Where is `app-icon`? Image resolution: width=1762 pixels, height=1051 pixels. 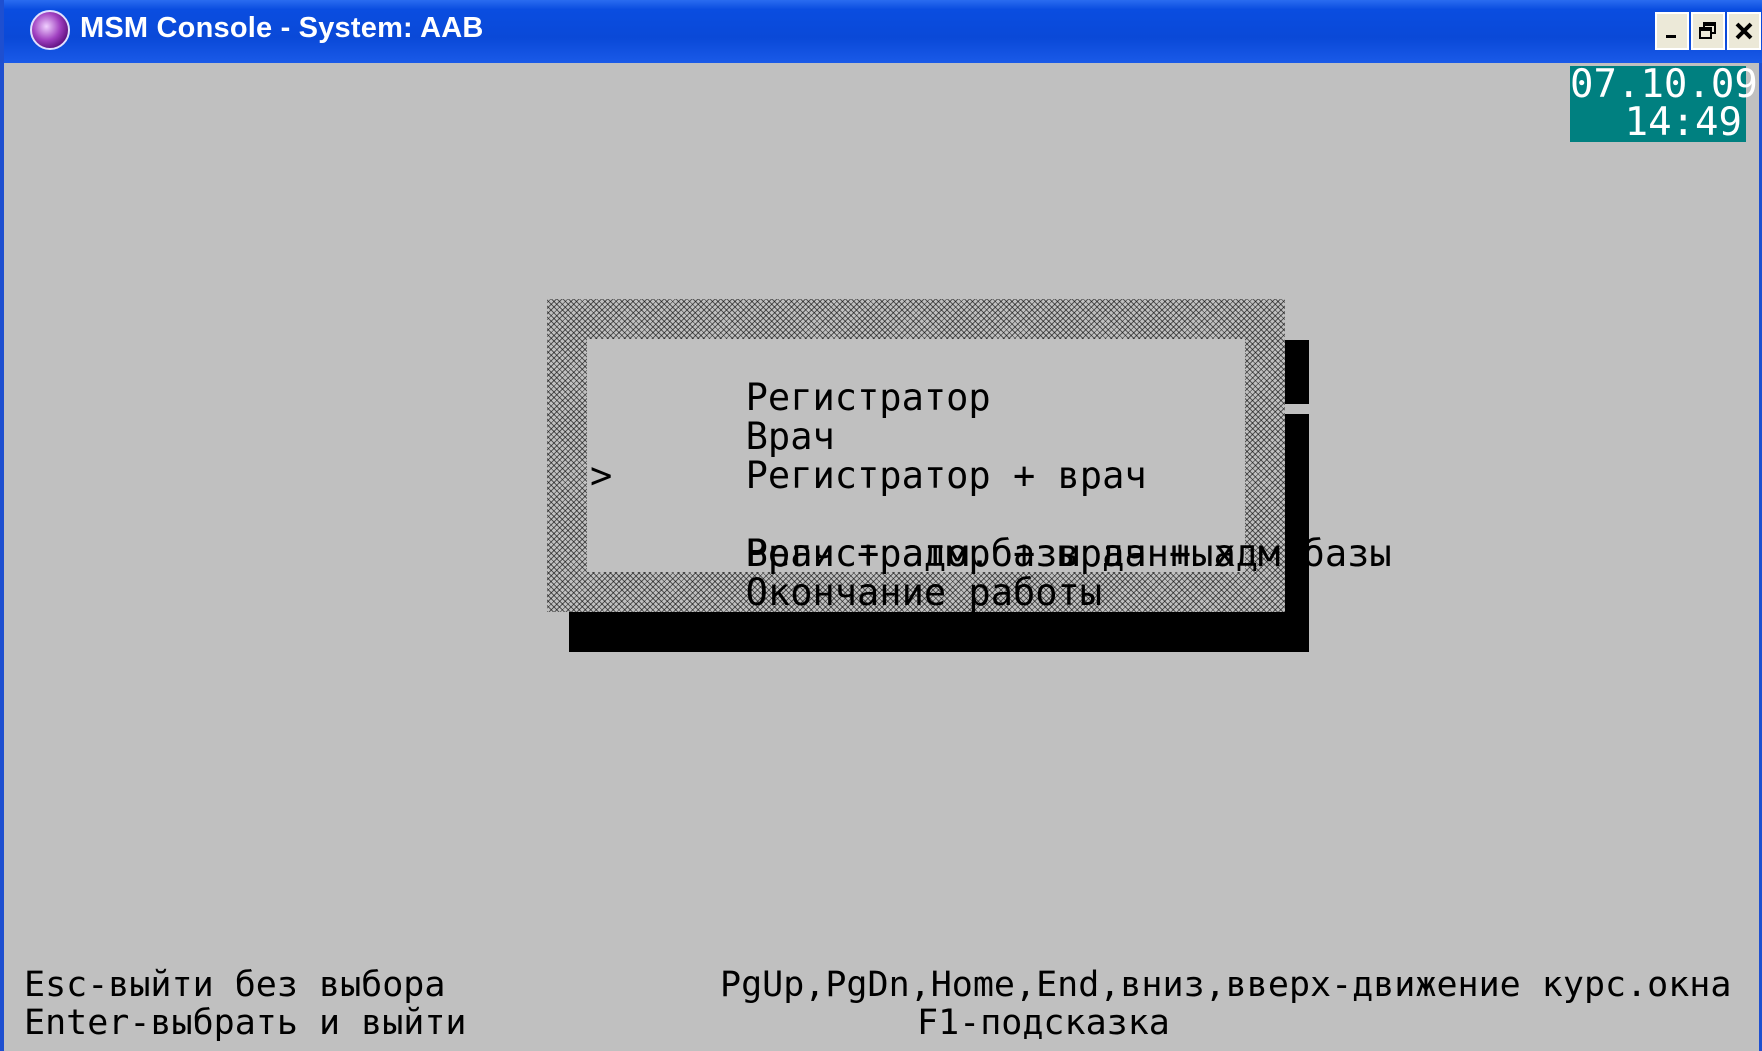 app-icon is located at coordinates (50, 30).